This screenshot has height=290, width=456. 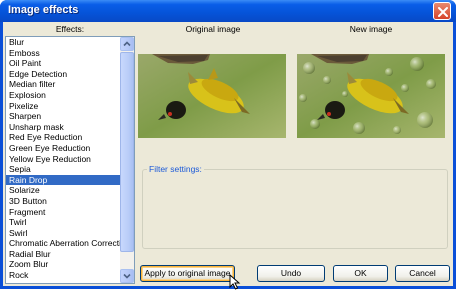 What do you see at coordinates (360, 273) in the screenshot?
I see `ok-button: OK` at bounding box center [360, 273].